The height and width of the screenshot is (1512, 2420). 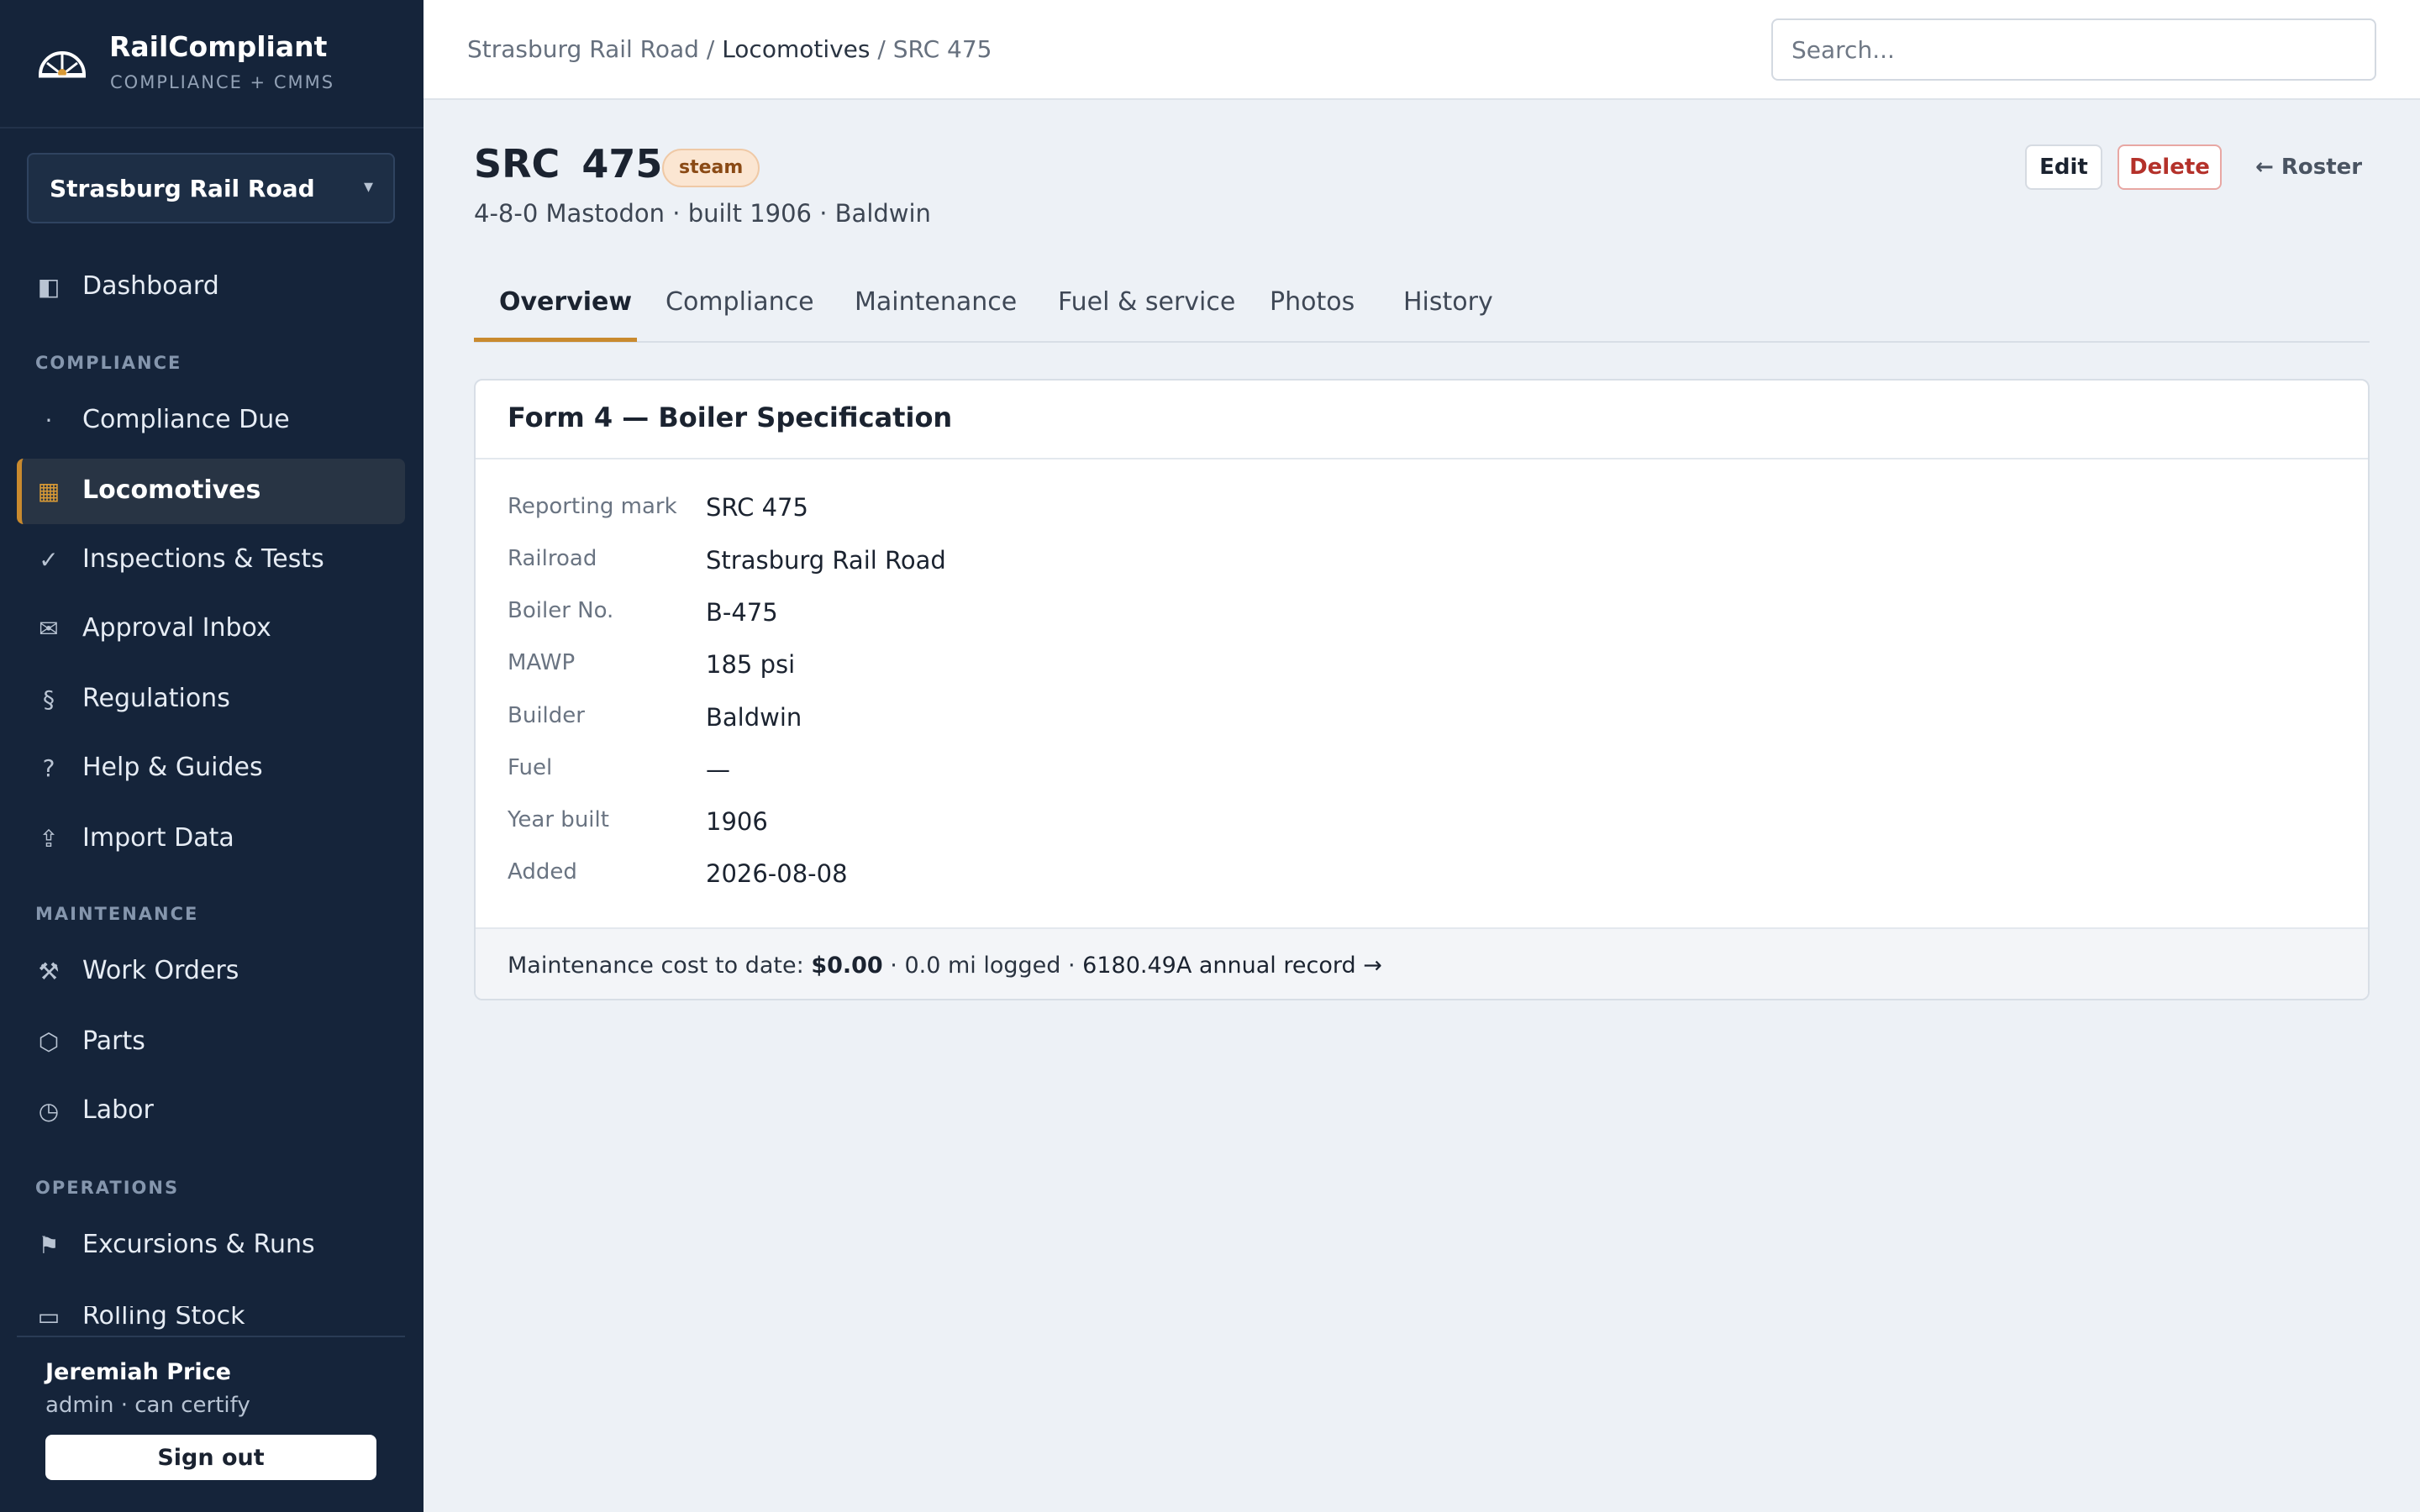 What do you see at coordinates (796, 49) in the screenshot?
I see `breadcrumb-locomotives: Locomotives` at bounding box center [796, 49].